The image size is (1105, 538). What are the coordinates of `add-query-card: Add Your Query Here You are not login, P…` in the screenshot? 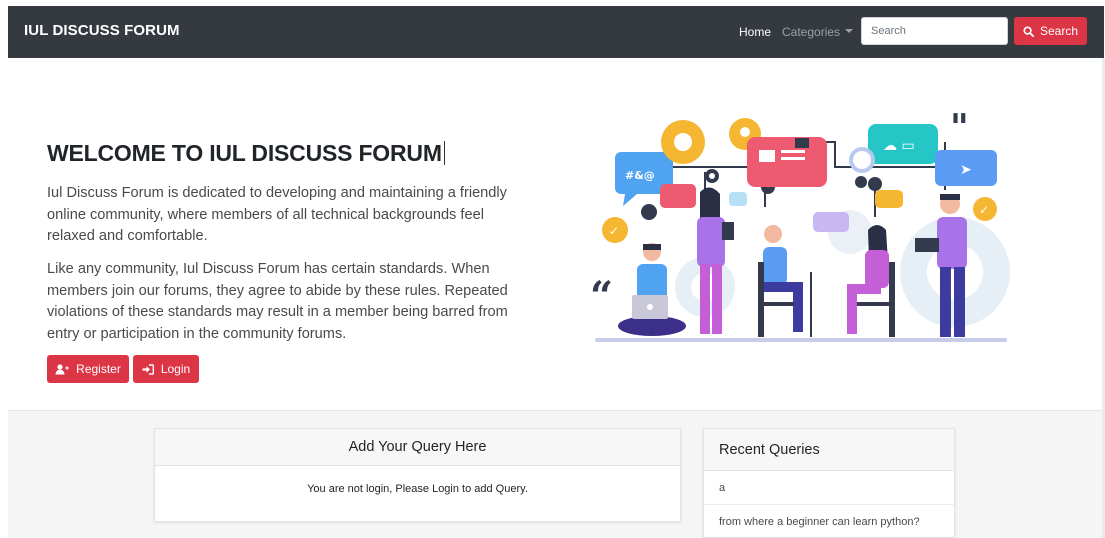 It's located at (417, 475).